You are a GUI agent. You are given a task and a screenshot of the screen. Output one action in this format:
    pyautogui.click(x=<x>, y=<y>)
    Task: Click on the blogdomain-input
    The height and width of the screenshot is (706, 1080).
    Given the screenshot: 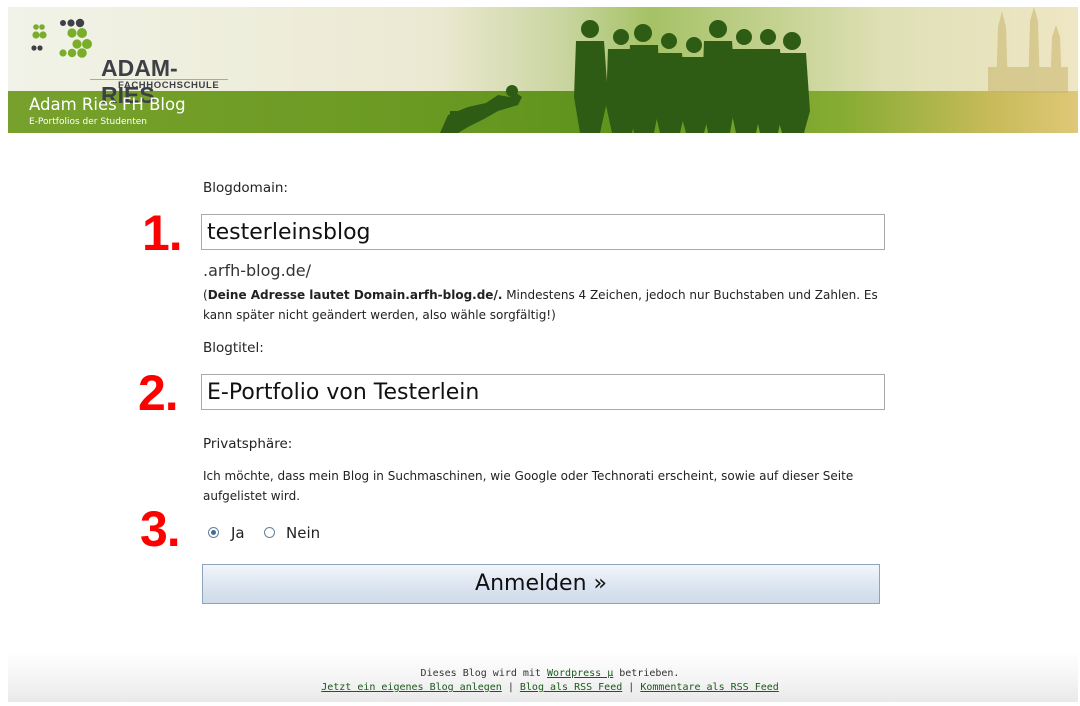 What is the action you would take?
    pyautogui.click(x=543, y=232)
    